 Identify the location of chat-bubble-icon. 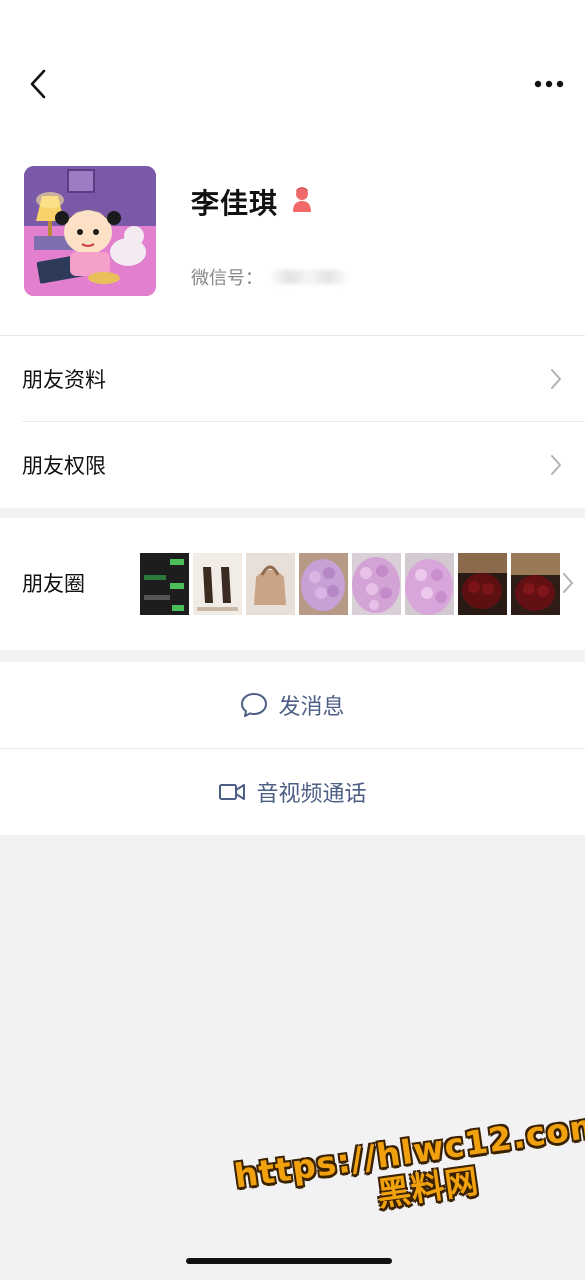
(254, 705).